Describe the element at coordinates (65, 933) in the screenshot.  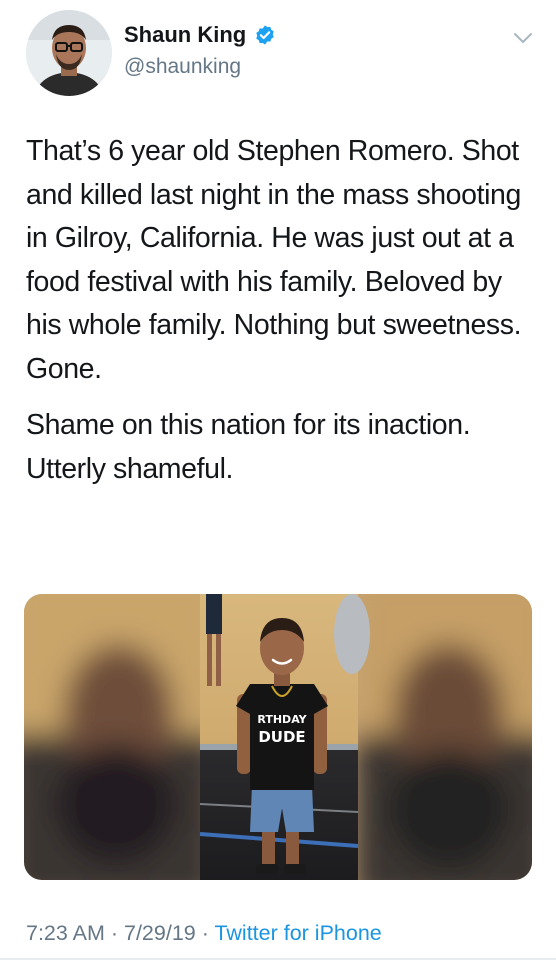
I see `tweet-time: 7:23 AM` at that location.